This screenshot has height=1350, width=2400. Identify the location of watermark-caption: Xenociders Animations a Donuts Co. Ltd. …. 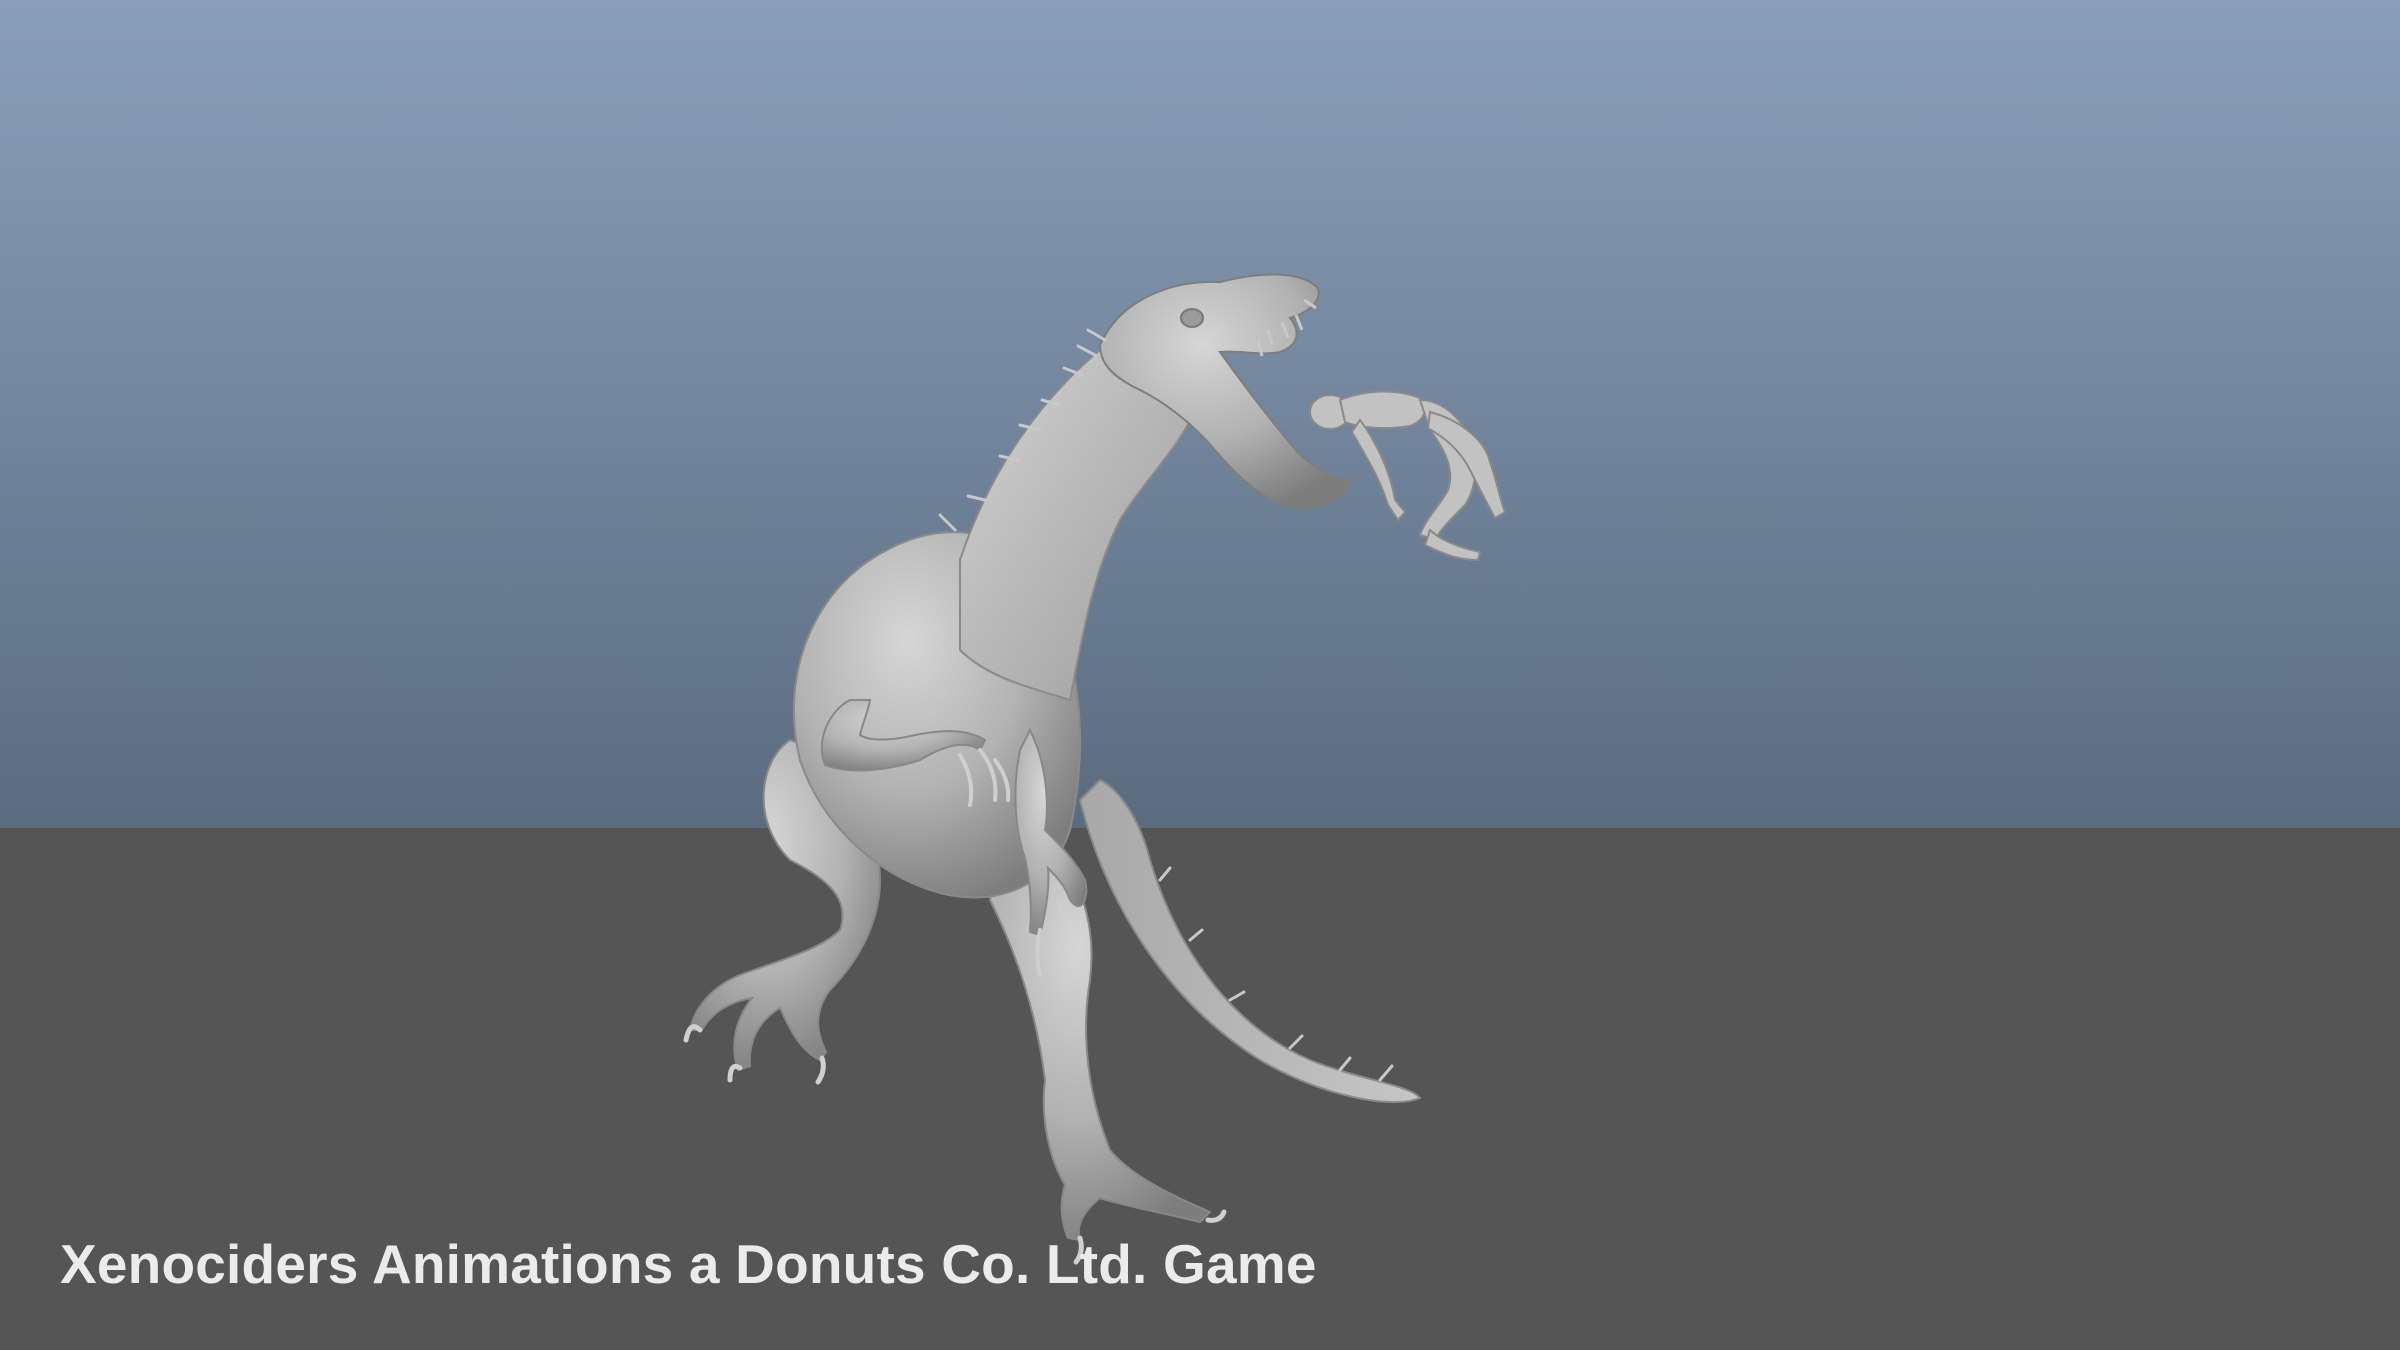
(688, 1264).